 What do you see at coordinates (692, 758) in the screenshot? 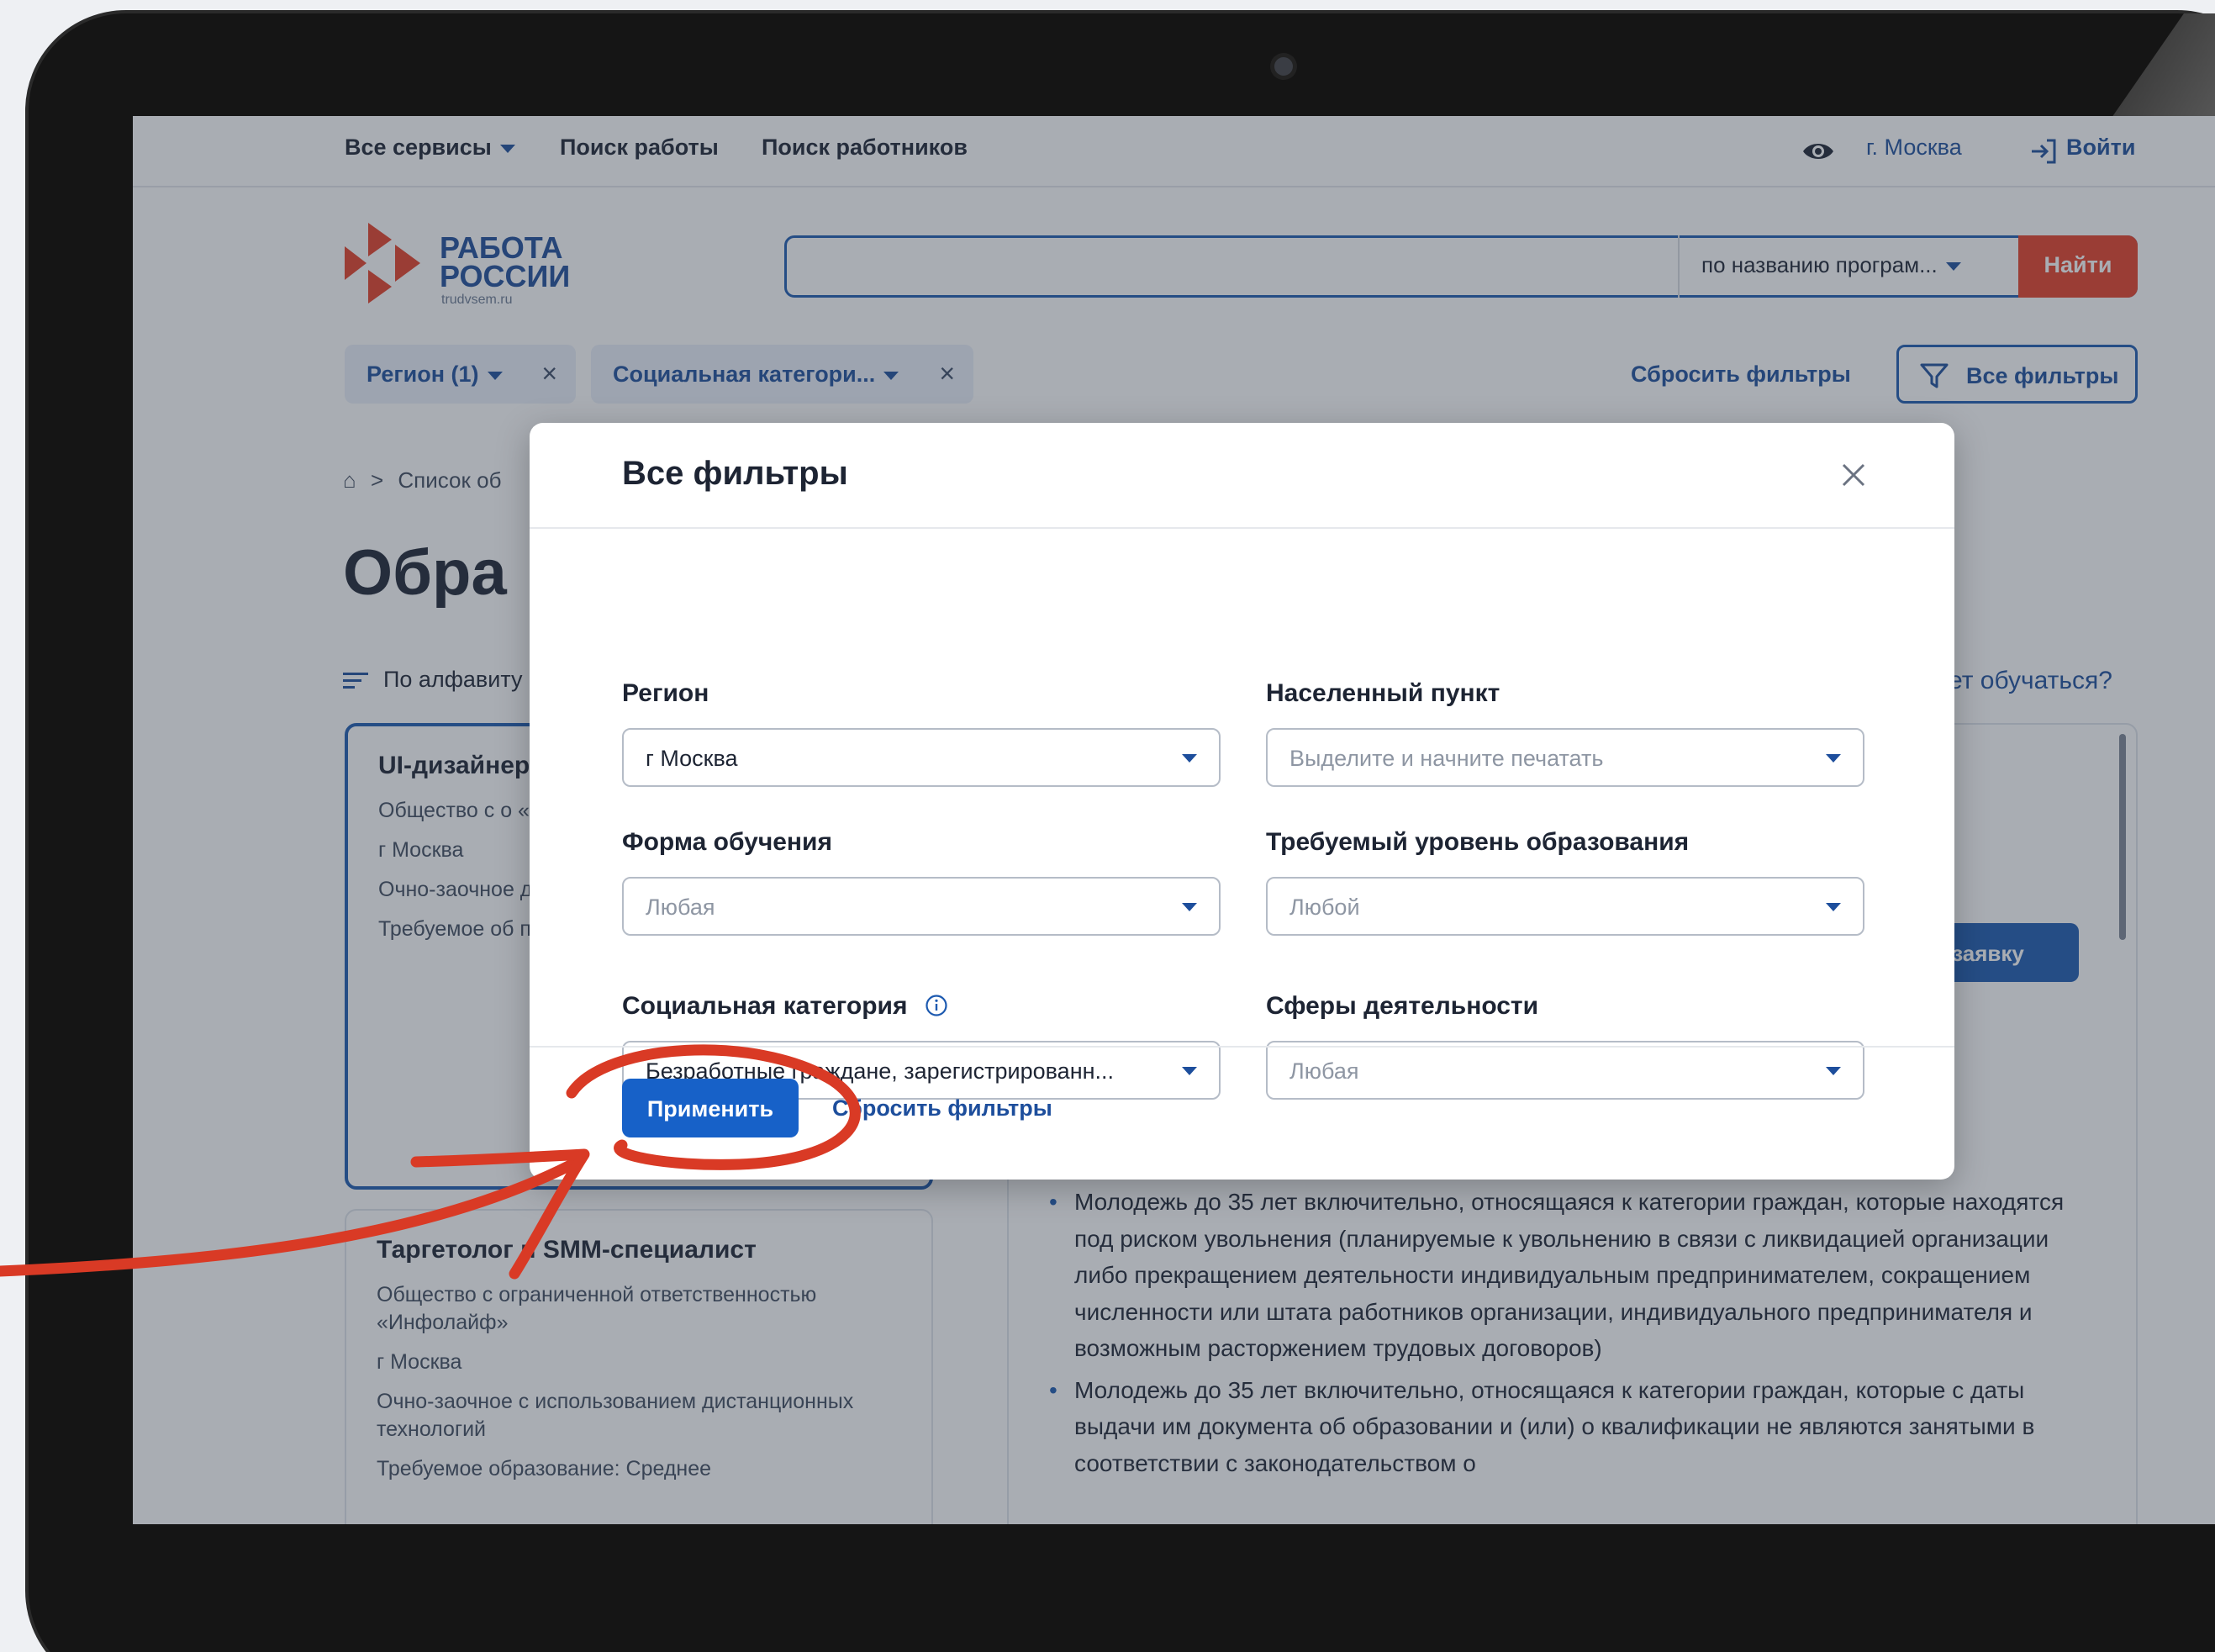
I see `region-value: г Москва` at bounding box center [692, 758].